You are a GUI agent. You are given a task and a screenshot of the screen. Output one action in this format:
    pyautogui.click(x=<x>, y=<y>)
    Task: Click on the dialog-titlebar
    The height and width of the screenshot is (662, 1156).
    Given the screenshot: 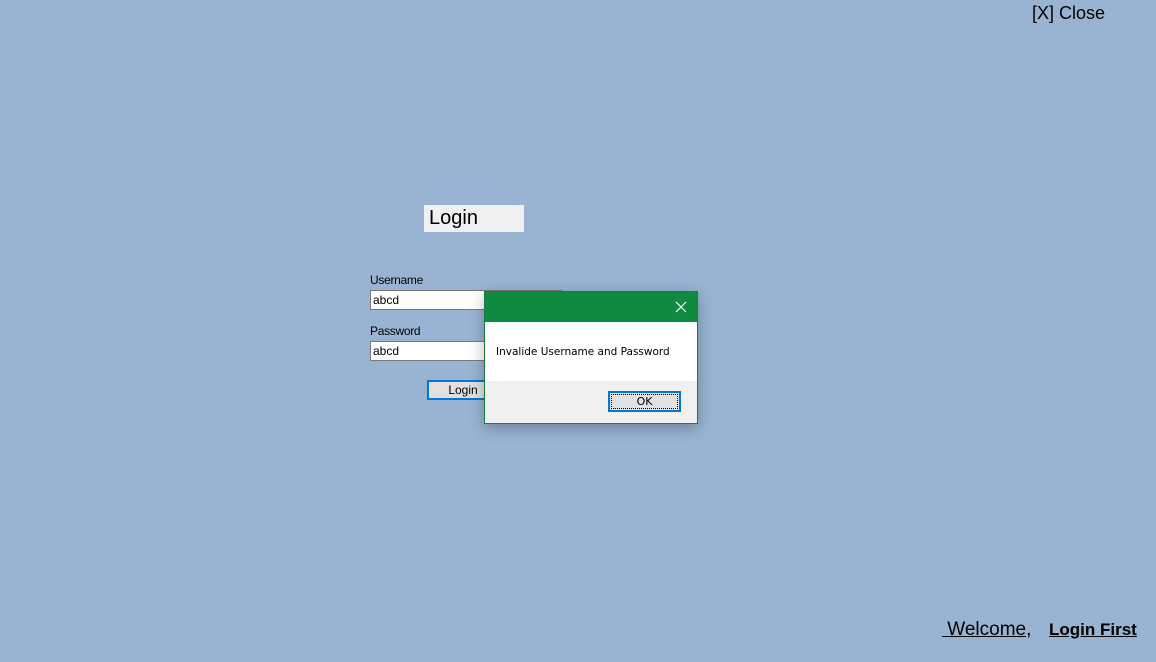 What is the action you would take?
    pyautogui.click(x=591, y=307)
    